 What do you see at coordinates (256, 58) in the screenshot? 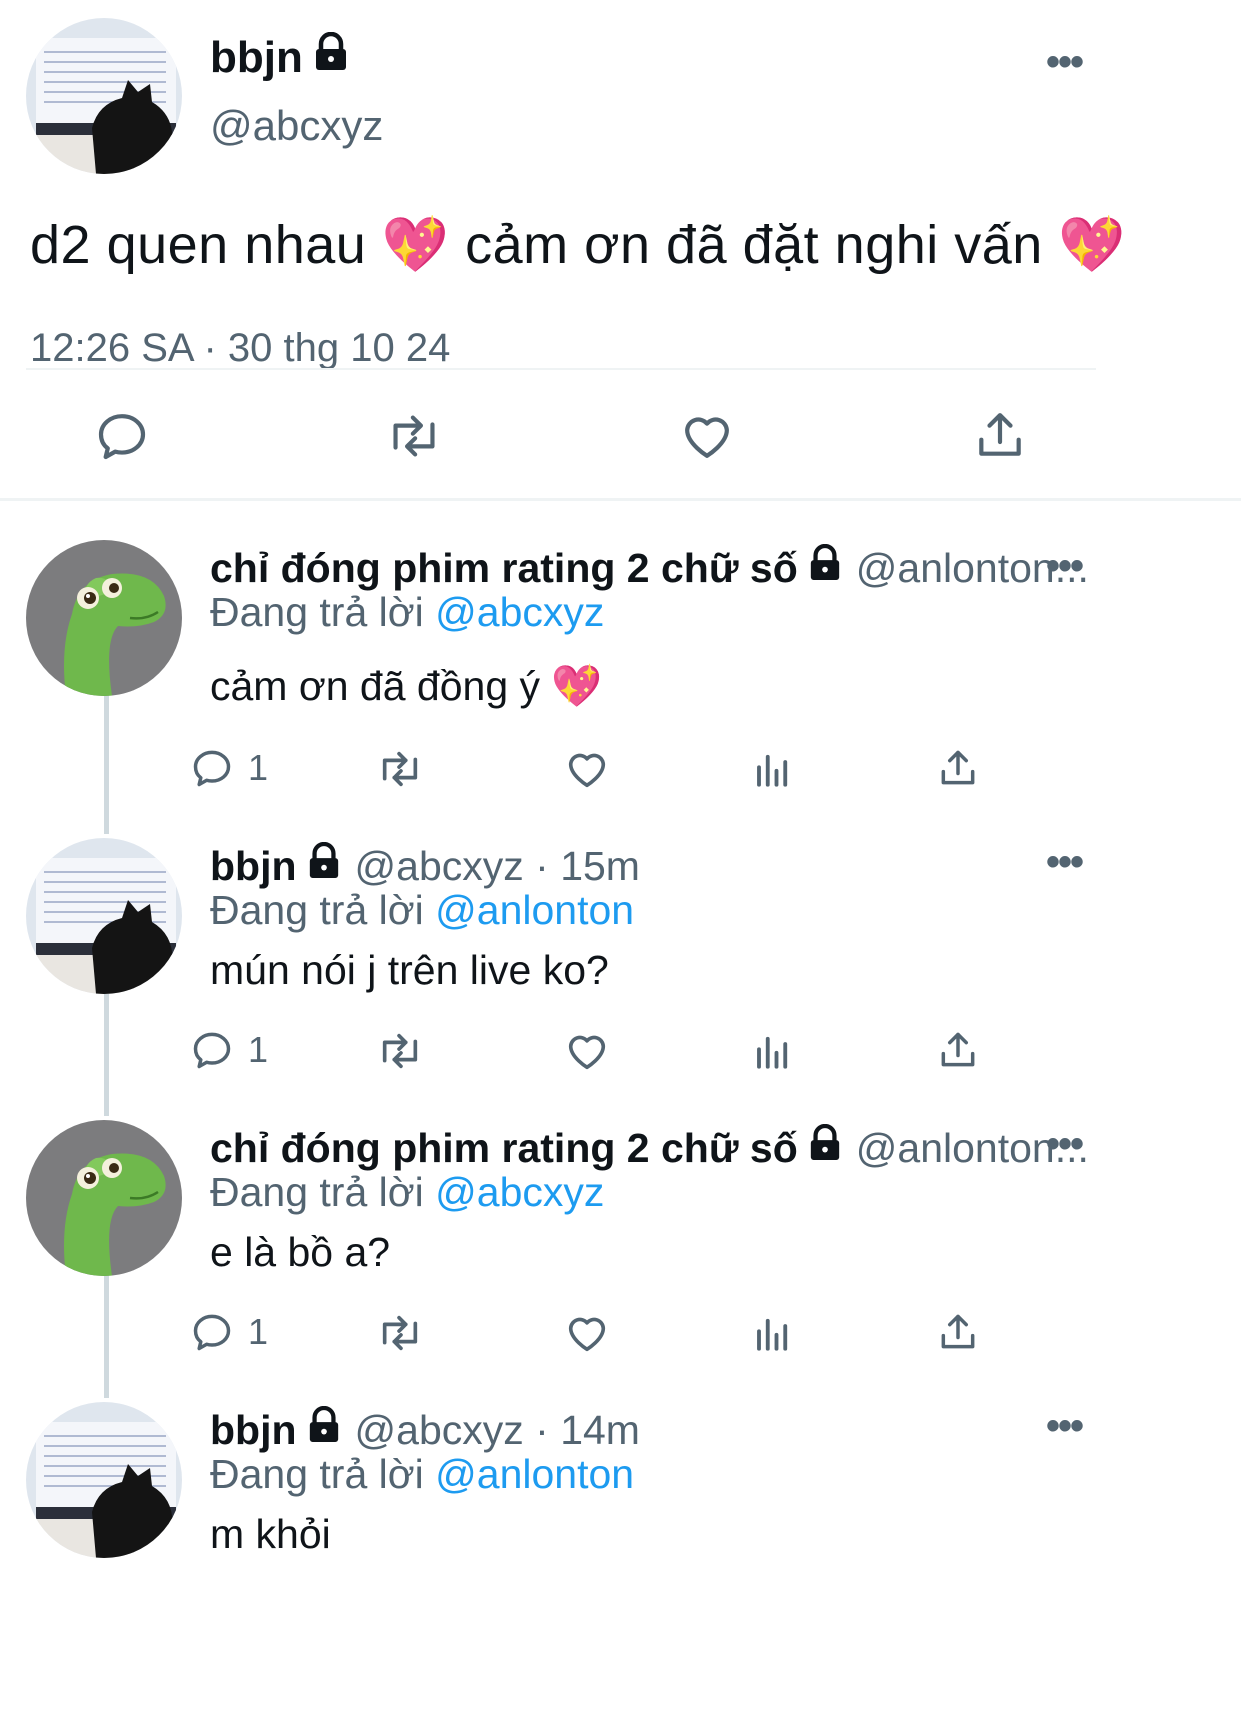
I see `display-name-text: bbjn` at bounding box center [256, 58].